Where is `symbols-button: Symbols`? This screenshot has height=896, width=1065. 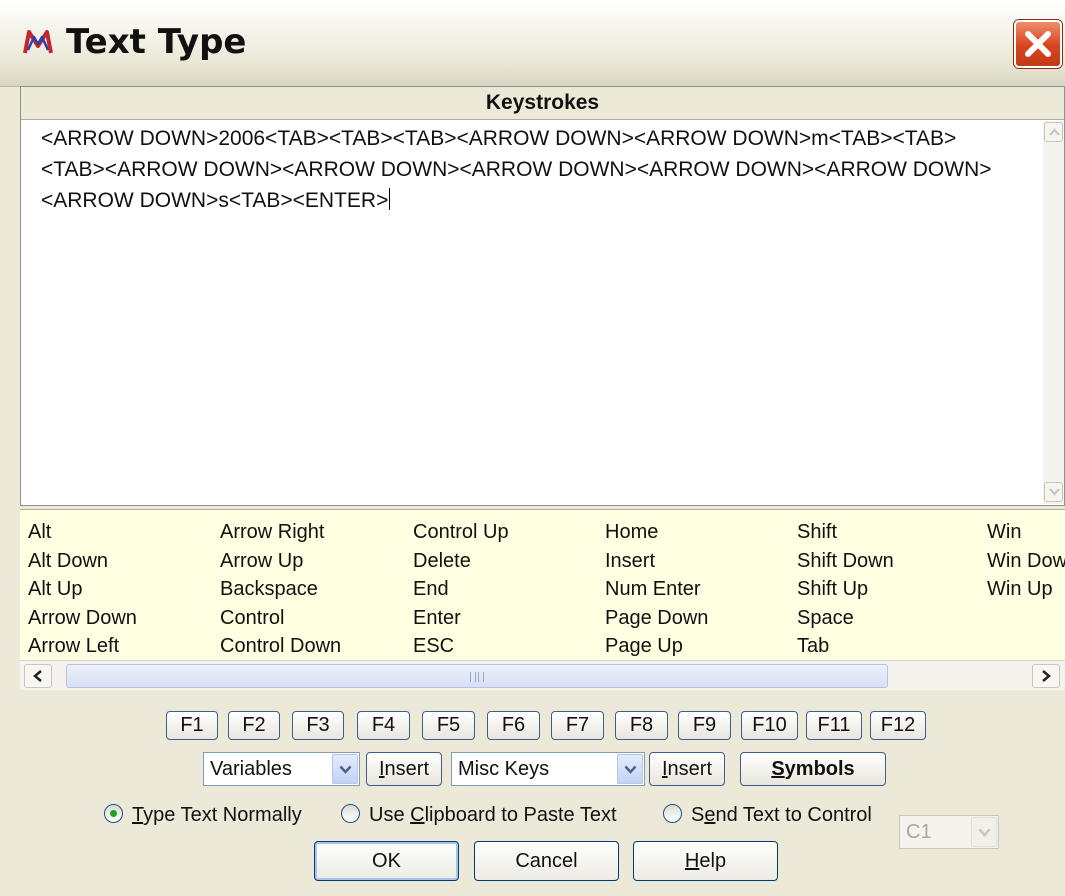 symbols-button: Symbols is located at coordinates (813, 769).